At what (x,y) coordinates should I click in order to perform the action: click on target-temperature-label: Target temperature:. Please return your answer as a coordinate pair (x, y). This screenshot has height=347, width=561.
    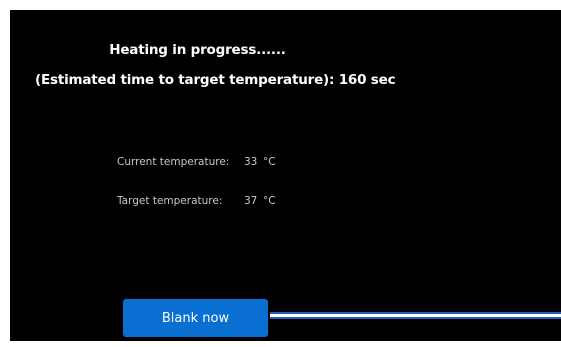
    Looking at the image, I should click on (170, 201).